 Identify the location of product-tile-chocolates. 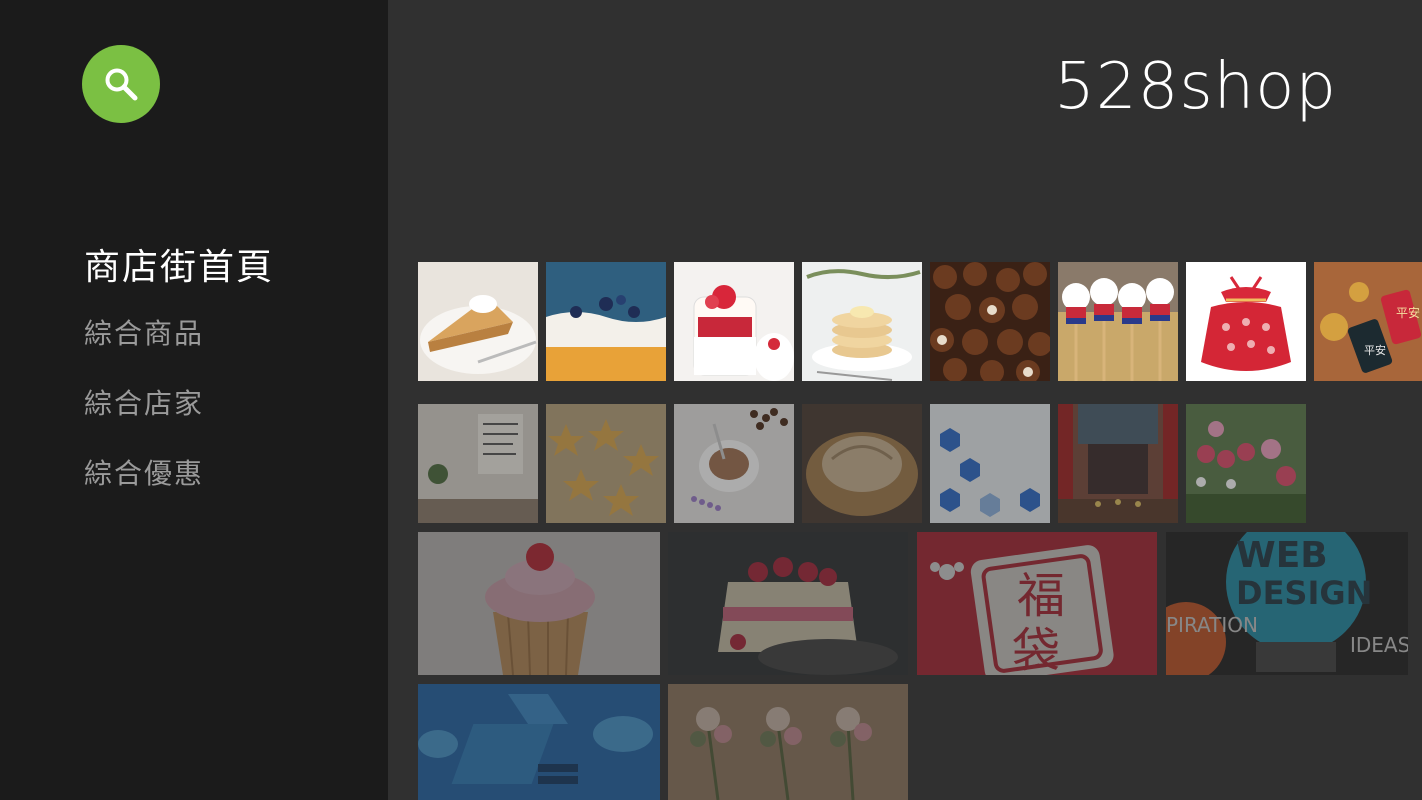
(990, 321).